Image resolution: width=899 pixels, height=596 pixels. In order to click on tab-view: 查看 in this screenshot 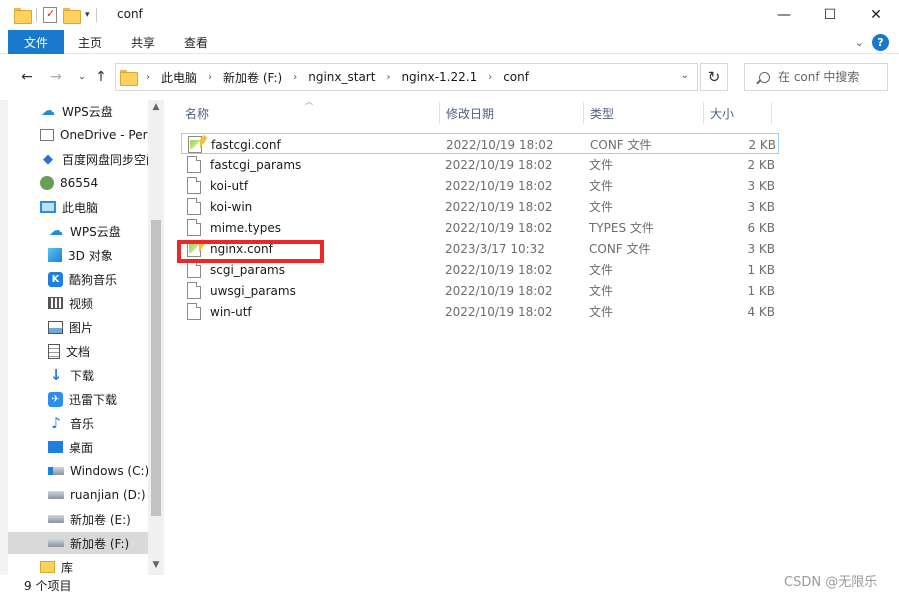, I will do `click(196, 42)`.